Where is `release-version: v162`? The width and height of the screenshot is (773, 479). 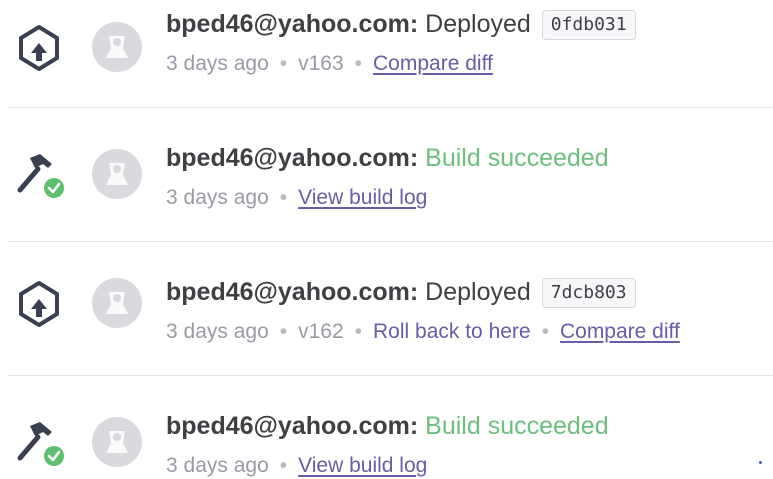 release-version: v162 is located at coordinates (321, 331).